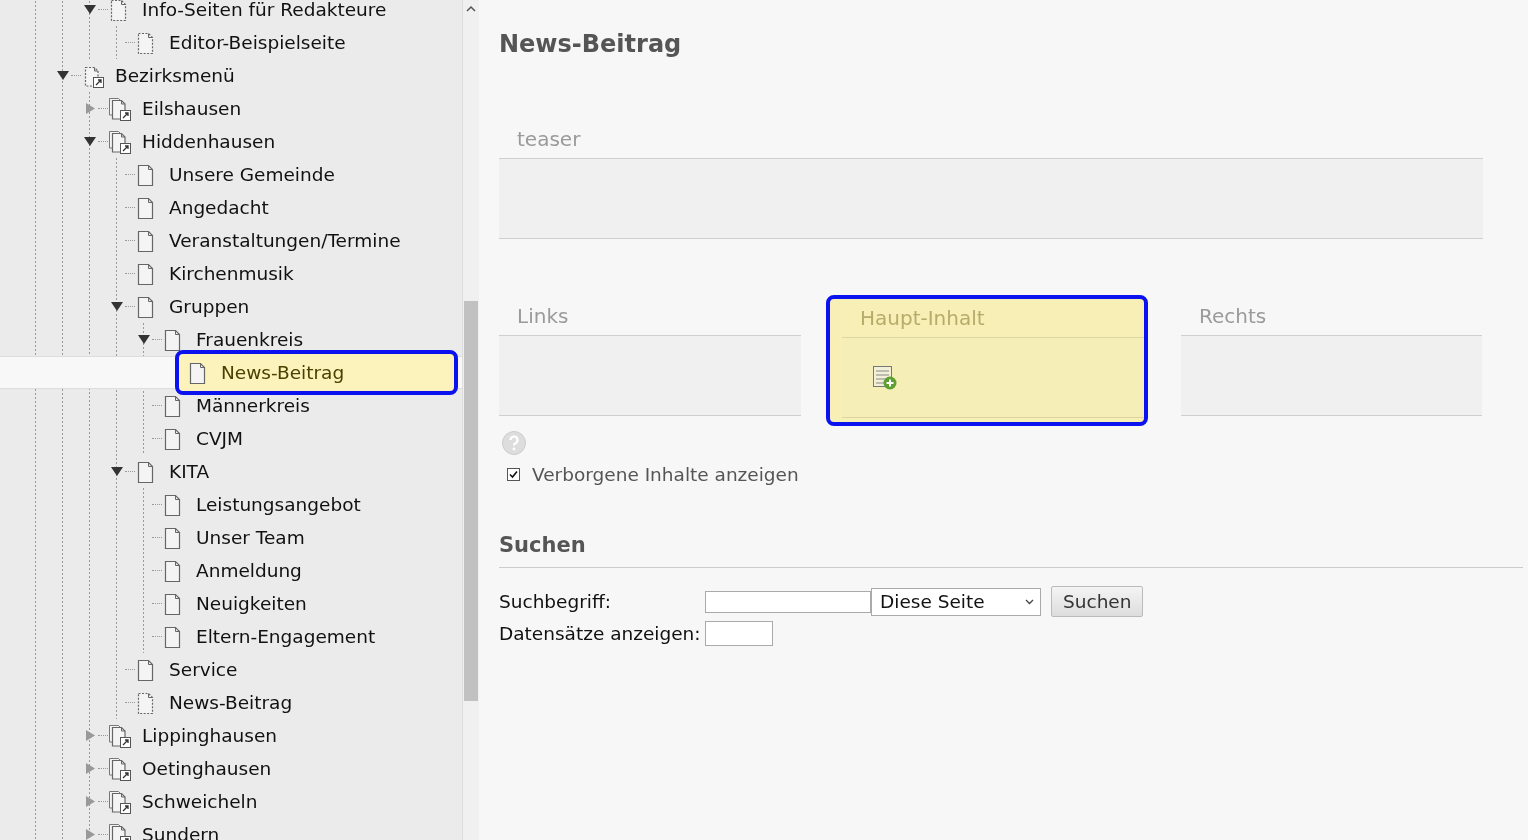 This screenshot has height=840, width=1528. What do you see at coordinates (739, 633) in the screenshot?
I see `count-field` at bounding box center [739, 633].